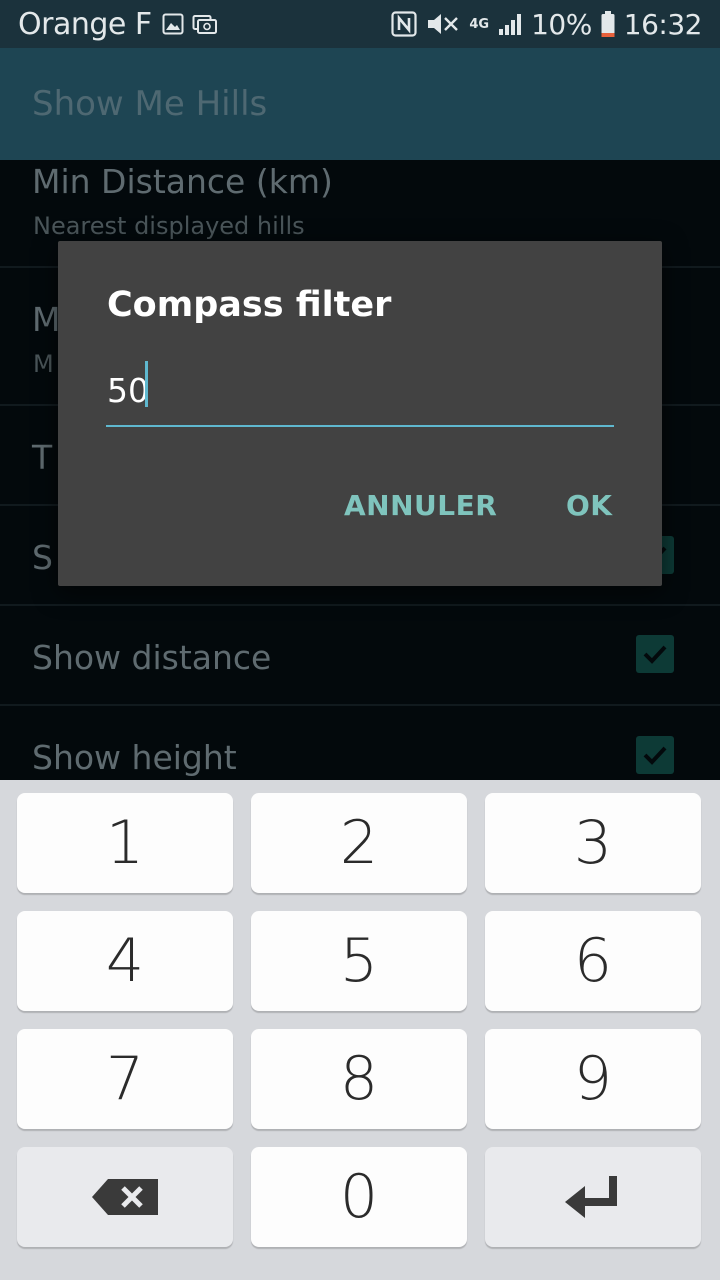 This screenshot has height=1280, width=720. What do you see at coordinates (125, 843) in the screenshot?
I see `key-1: 1` at bounding box center [125, 843].